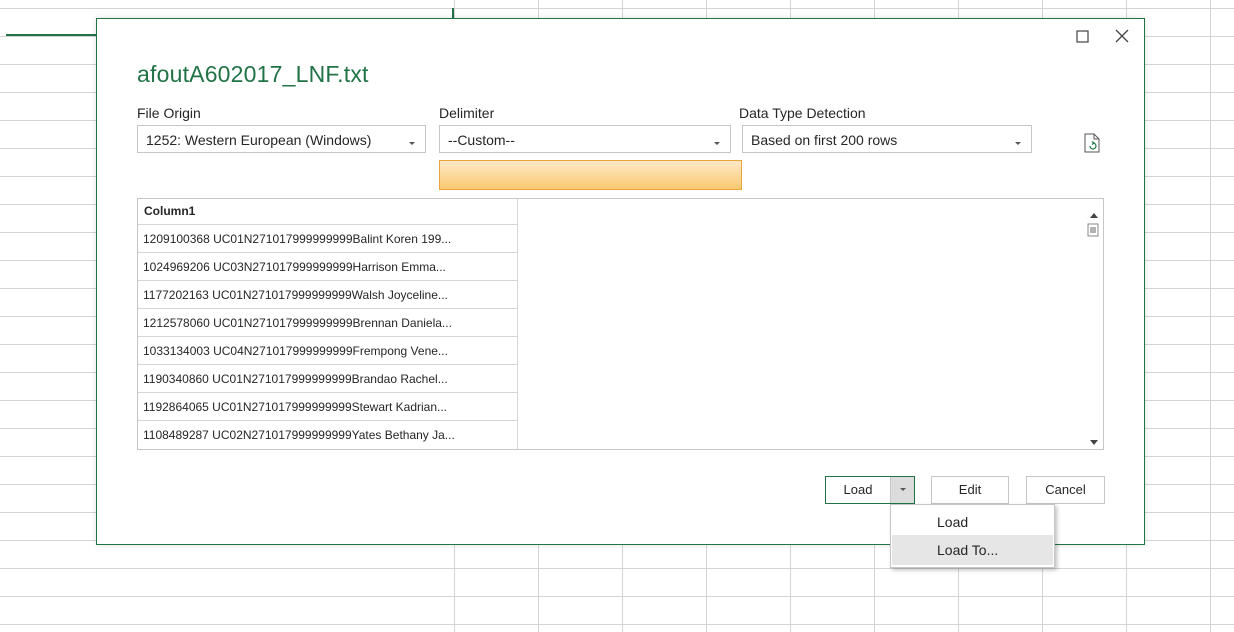 Image resolution: width=1234 pixels, height=632 pixels. What do you see at coordinates (1094, 214) in the screenshot?
I see `scroll-up-icon` at bounding box center [1094, 214].